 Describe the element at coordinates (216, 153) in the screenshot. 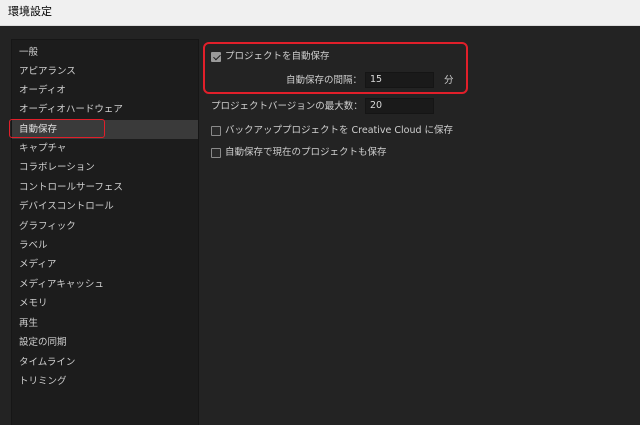

I see `save-current-checkbox` at that location.